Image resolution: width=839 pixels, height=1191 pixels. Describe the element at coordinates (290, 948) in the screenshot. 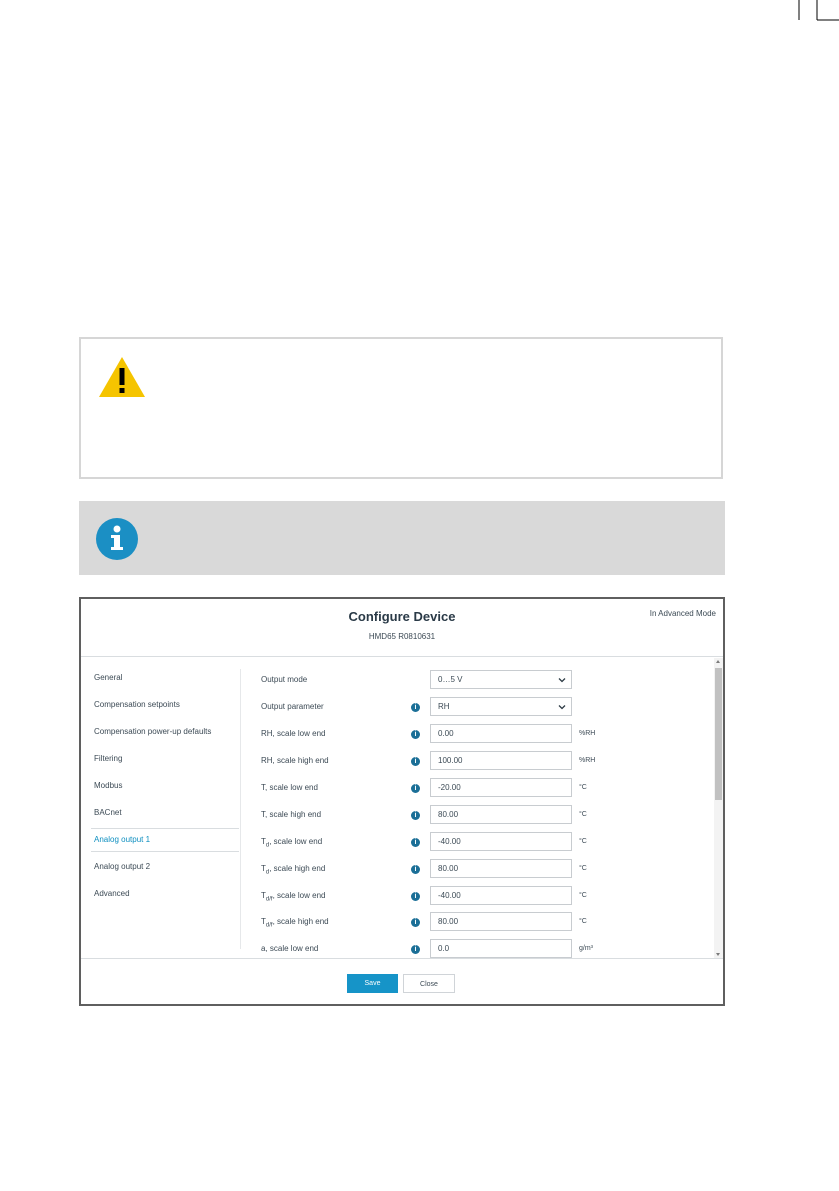

I see `a-scale-low-end-label: a, scale low end` at that location.